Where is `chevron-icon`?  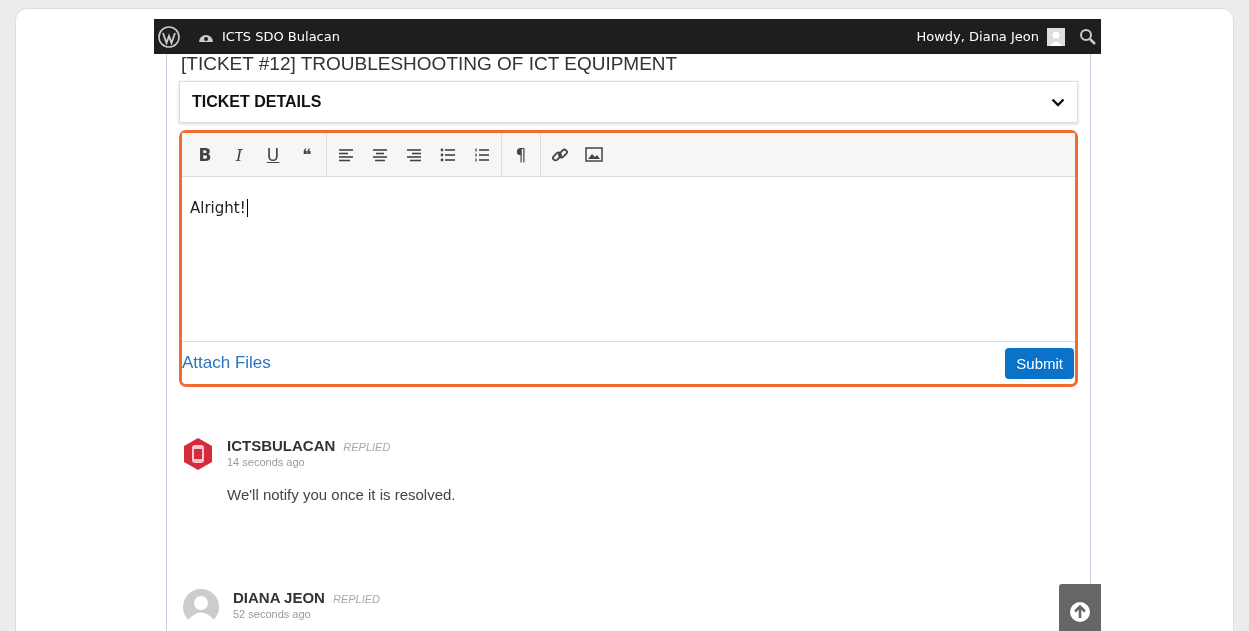
chevron-icon is located at coordinates (1058, 102).